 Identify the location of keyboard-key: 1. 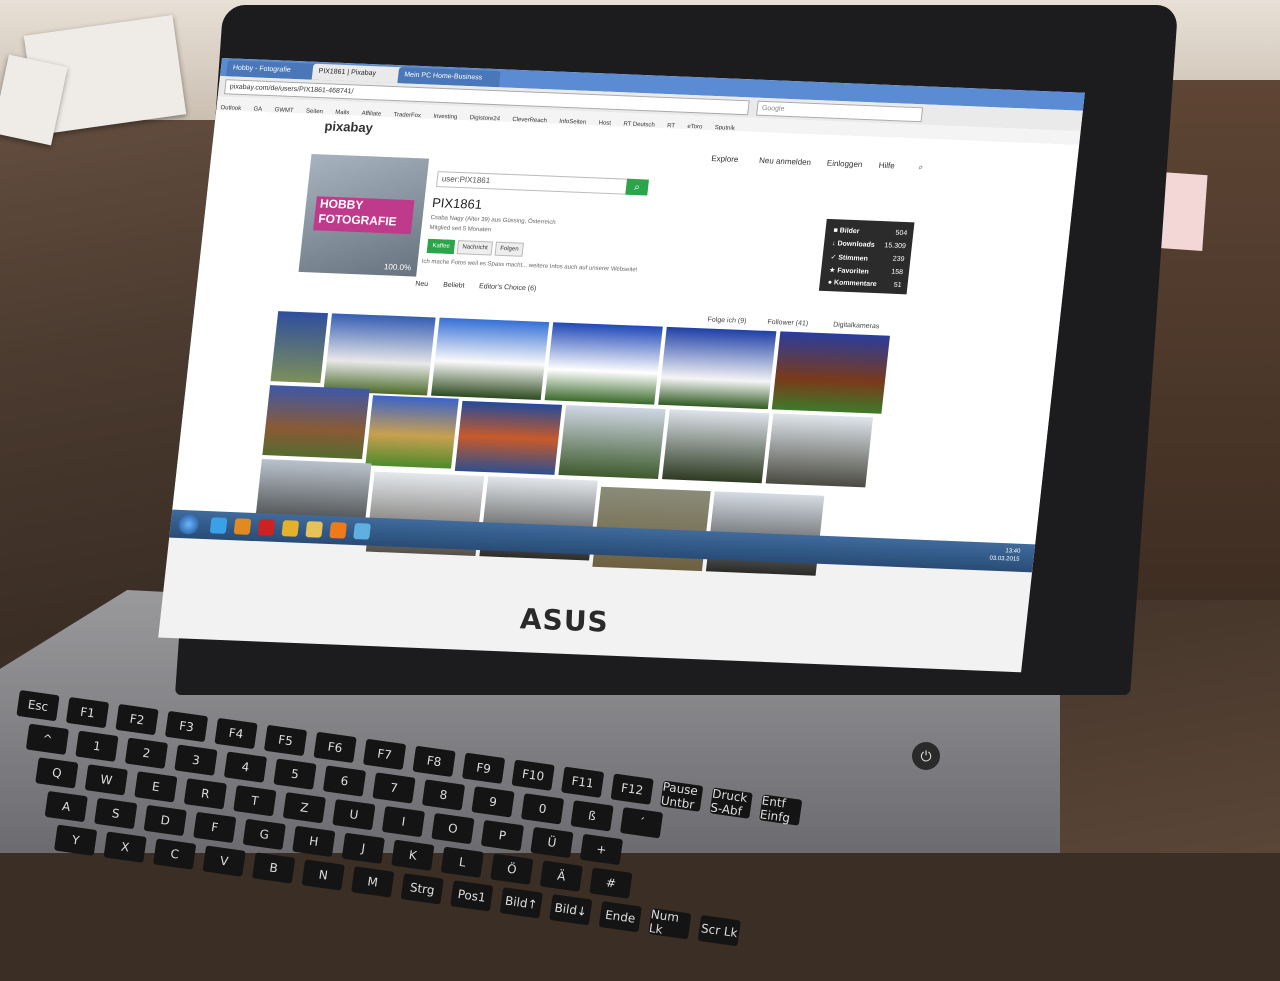
(97, 746).